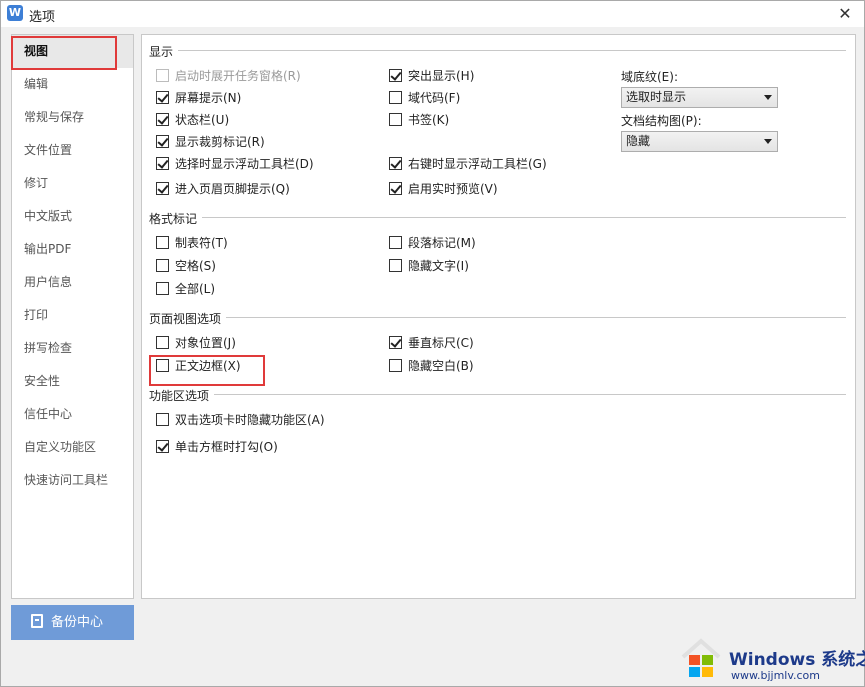  I want to click on checkbox-label: 突出显示(H), so click(441, 76).